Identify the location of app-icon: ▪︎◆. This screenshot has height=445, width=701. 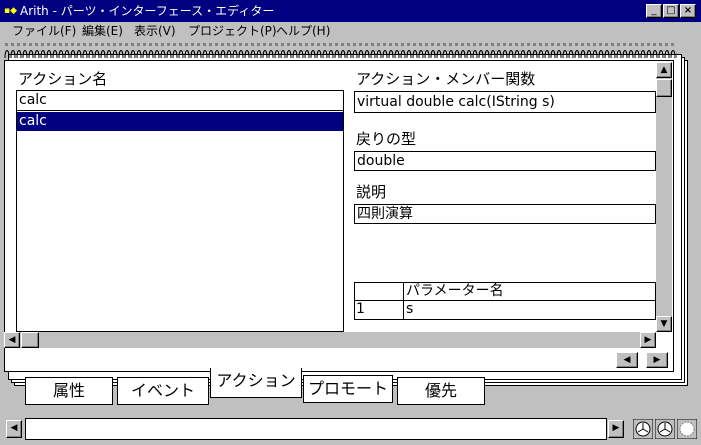
(11, 11).